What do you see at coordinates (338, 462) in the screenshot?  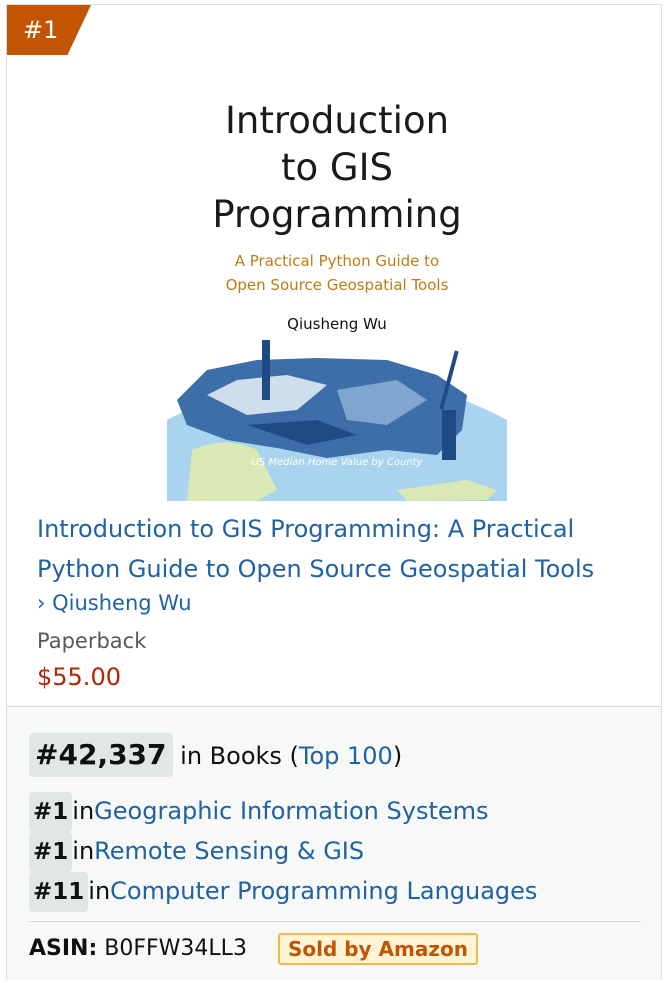 I see `map-caption: US Median Home Value by County` at bounding box center [338, 462].